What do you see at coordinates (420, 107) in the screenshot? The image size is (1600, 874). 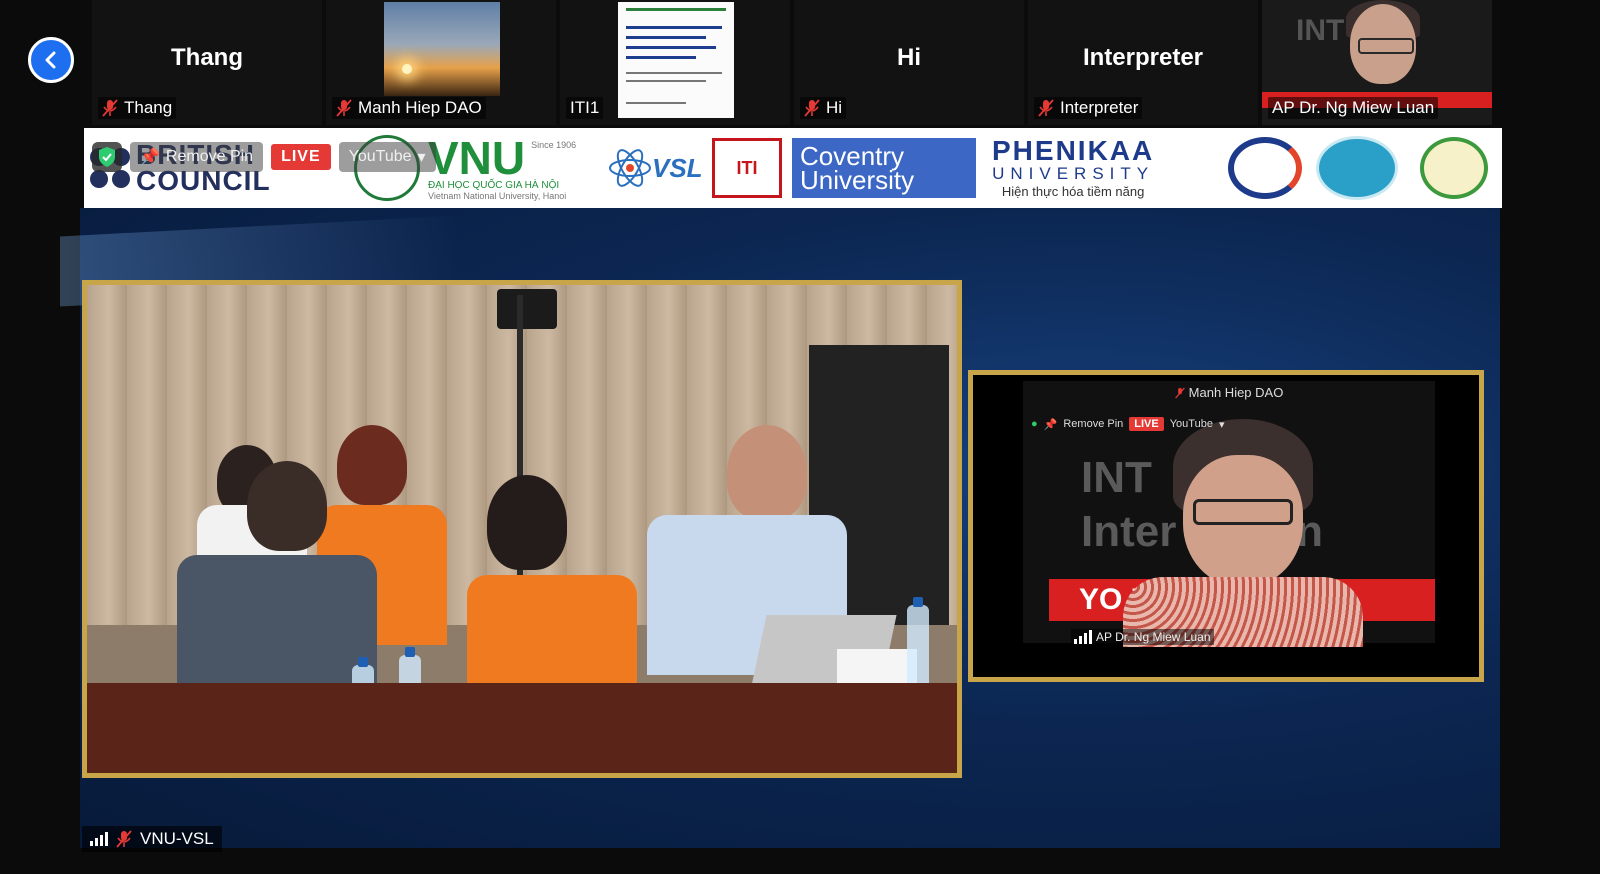 I see `participant-name: Manh Hiep DAO` at bounding box center [420, 107].